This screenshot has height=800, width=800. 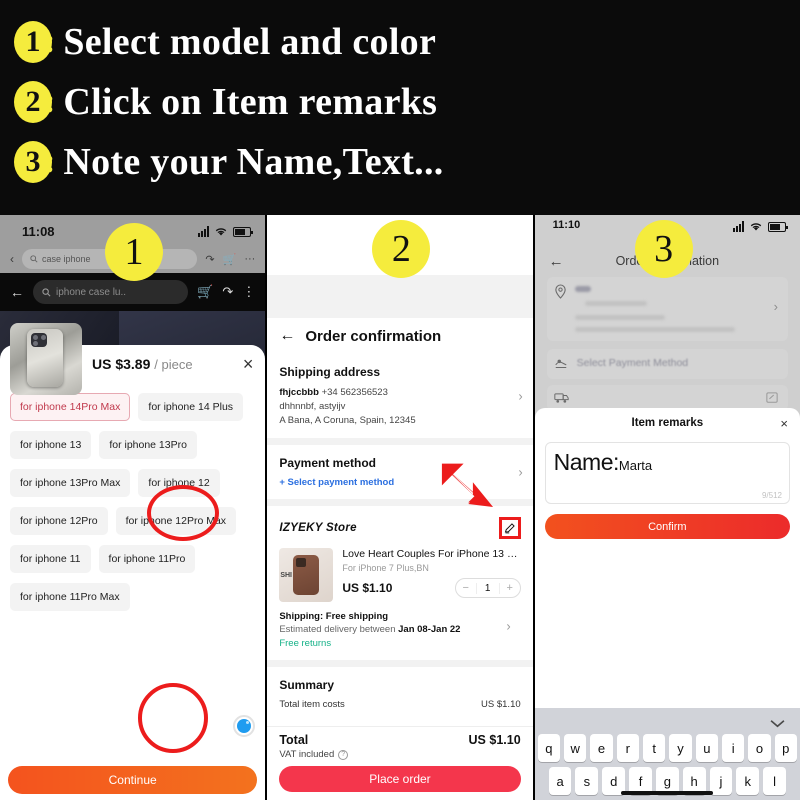 What do you see at coordinates (373, 336) in the screenshot?
I see `page-title: Order confirmation` at bounding box center [373, 336].